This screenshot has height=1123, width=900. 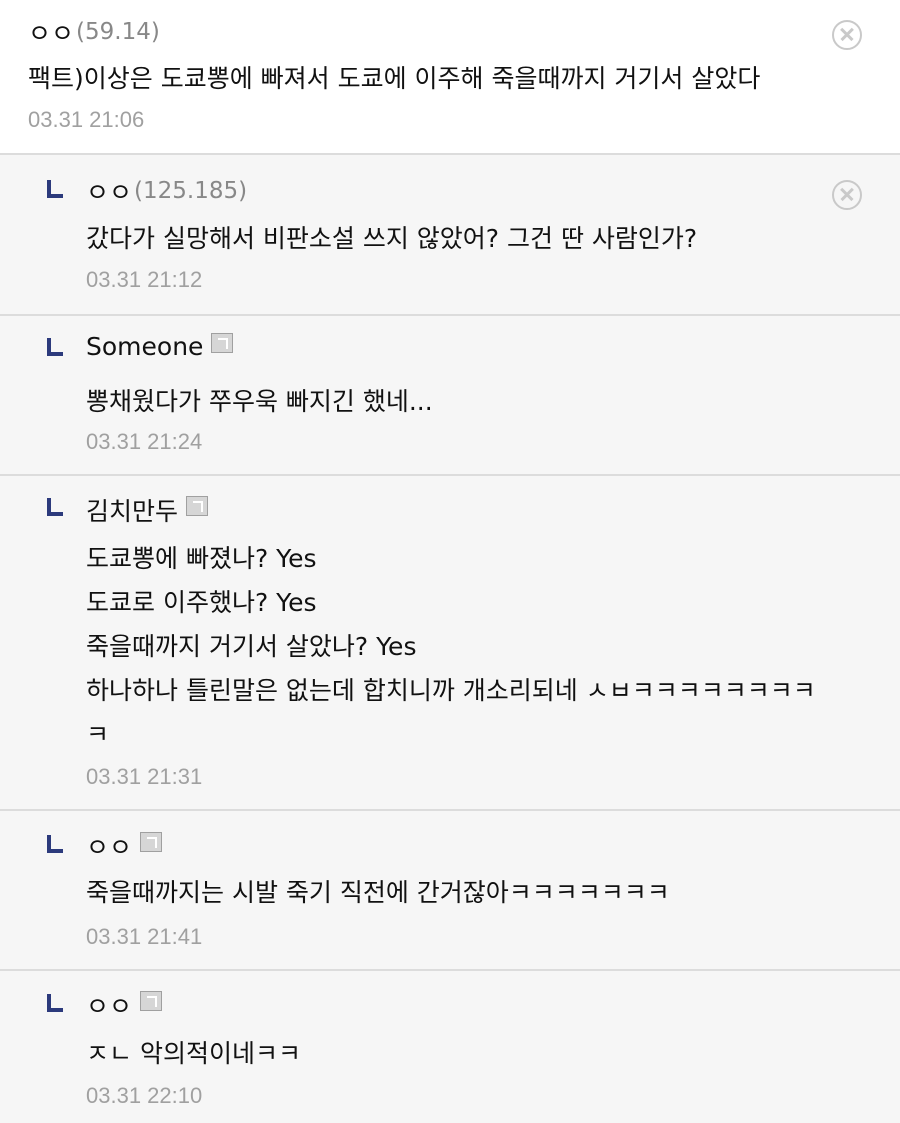 I want to click on comment-line: ㅈㄴ 악의적이네ㅋㅋ, so click(x=193, y=1053).